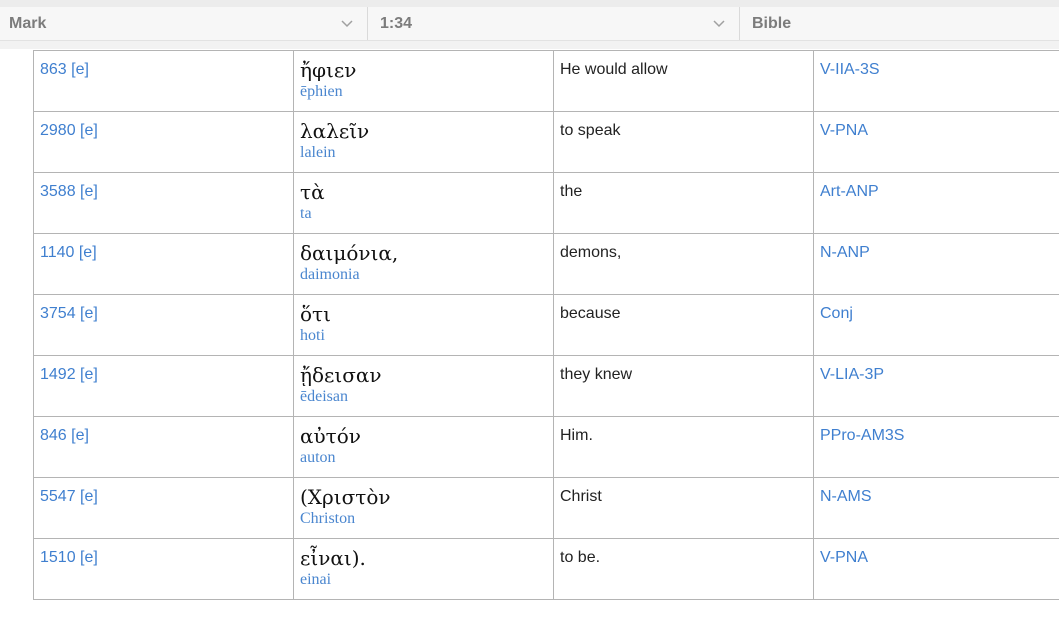 The width and height of the screenshot is (1059, 621). I want to click on strongs-link: 3588 [e], so click(69, 192).